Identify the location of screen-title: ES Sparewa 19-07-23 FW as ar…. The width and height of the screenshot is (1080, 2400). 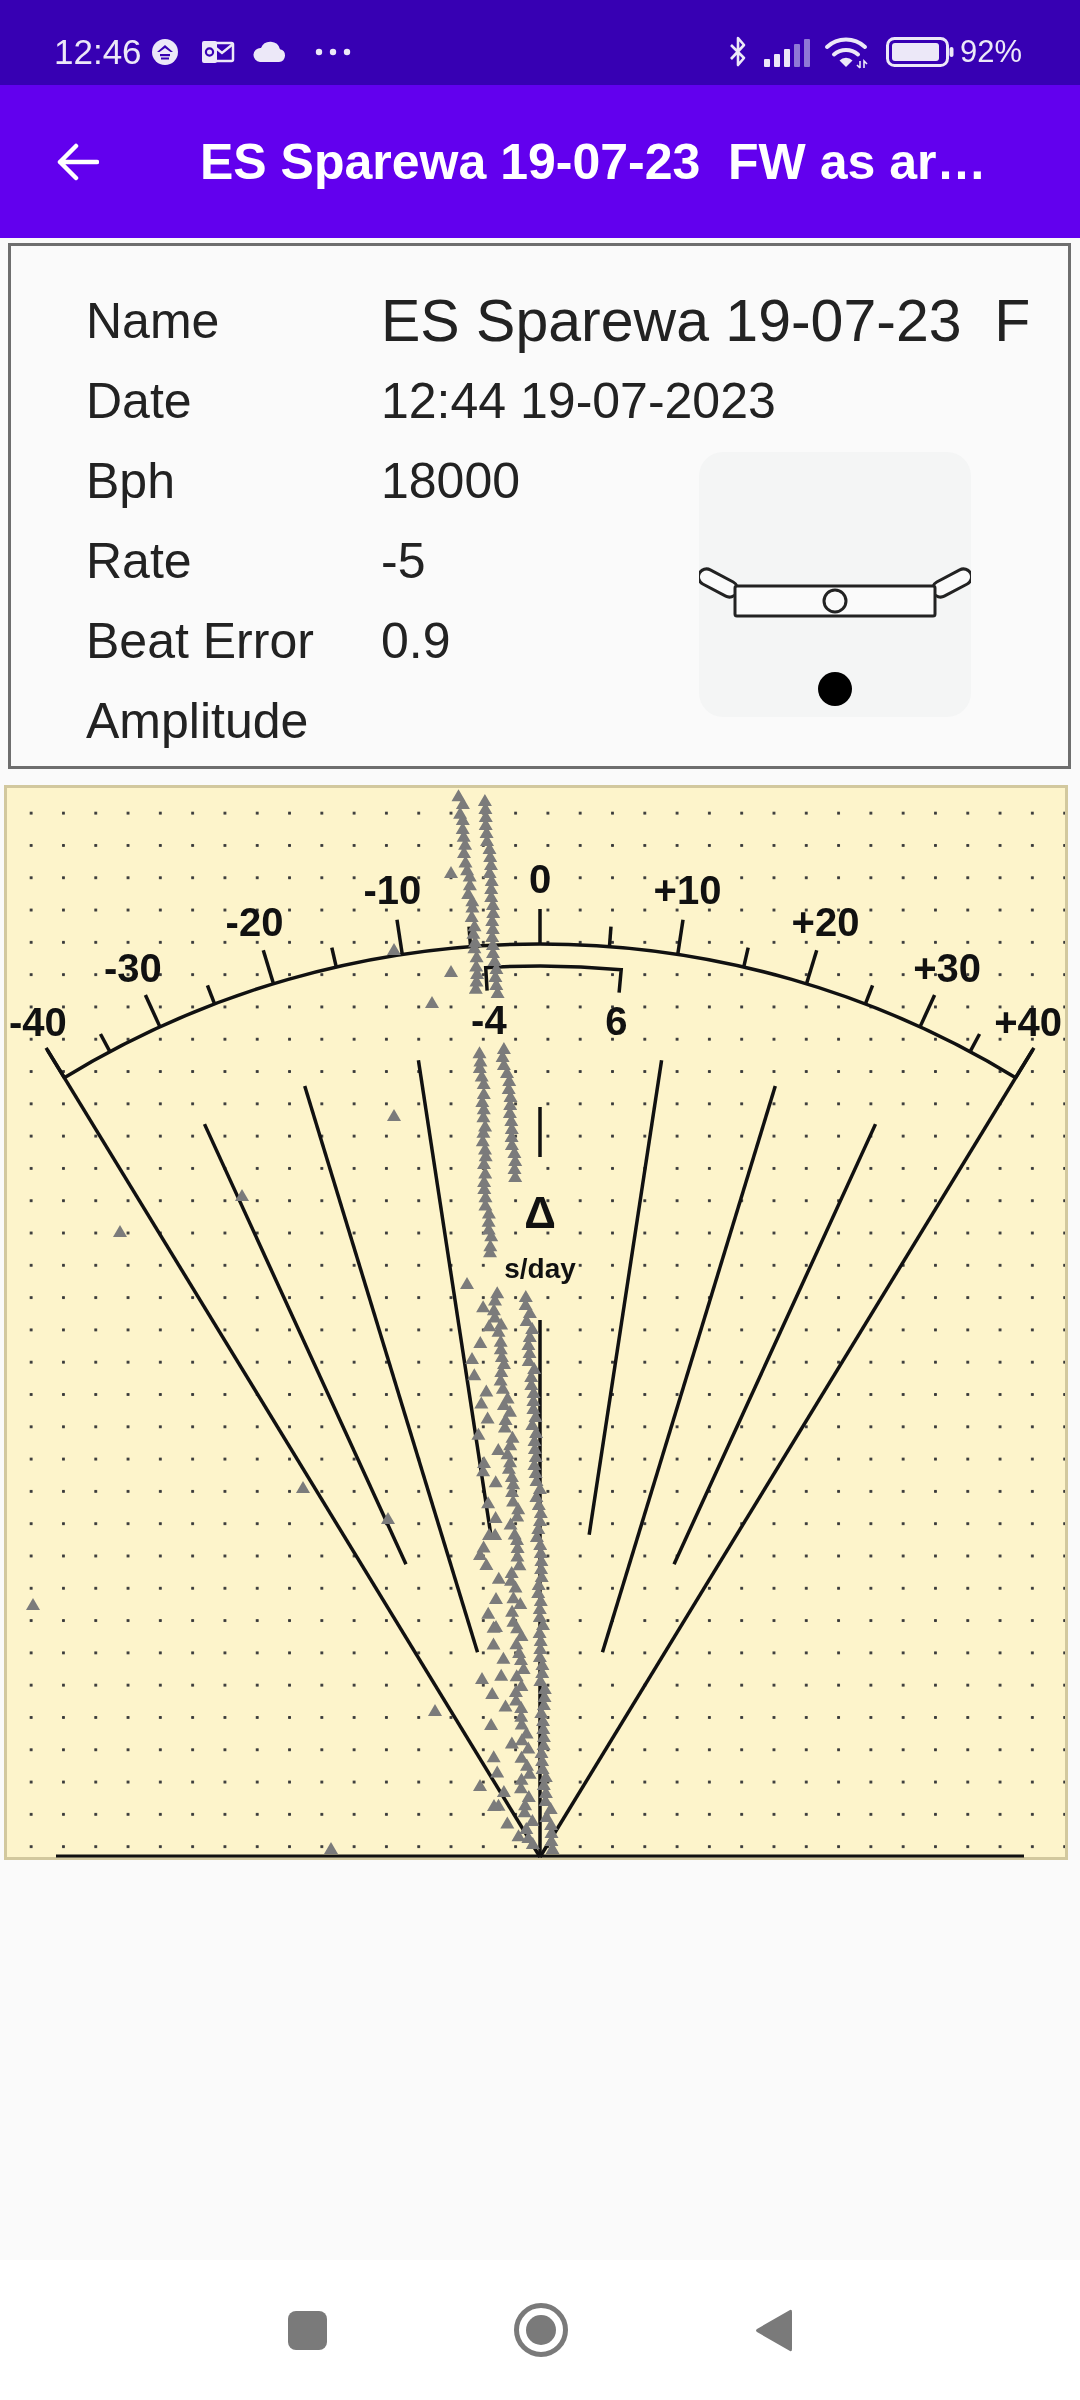
(593, 161).